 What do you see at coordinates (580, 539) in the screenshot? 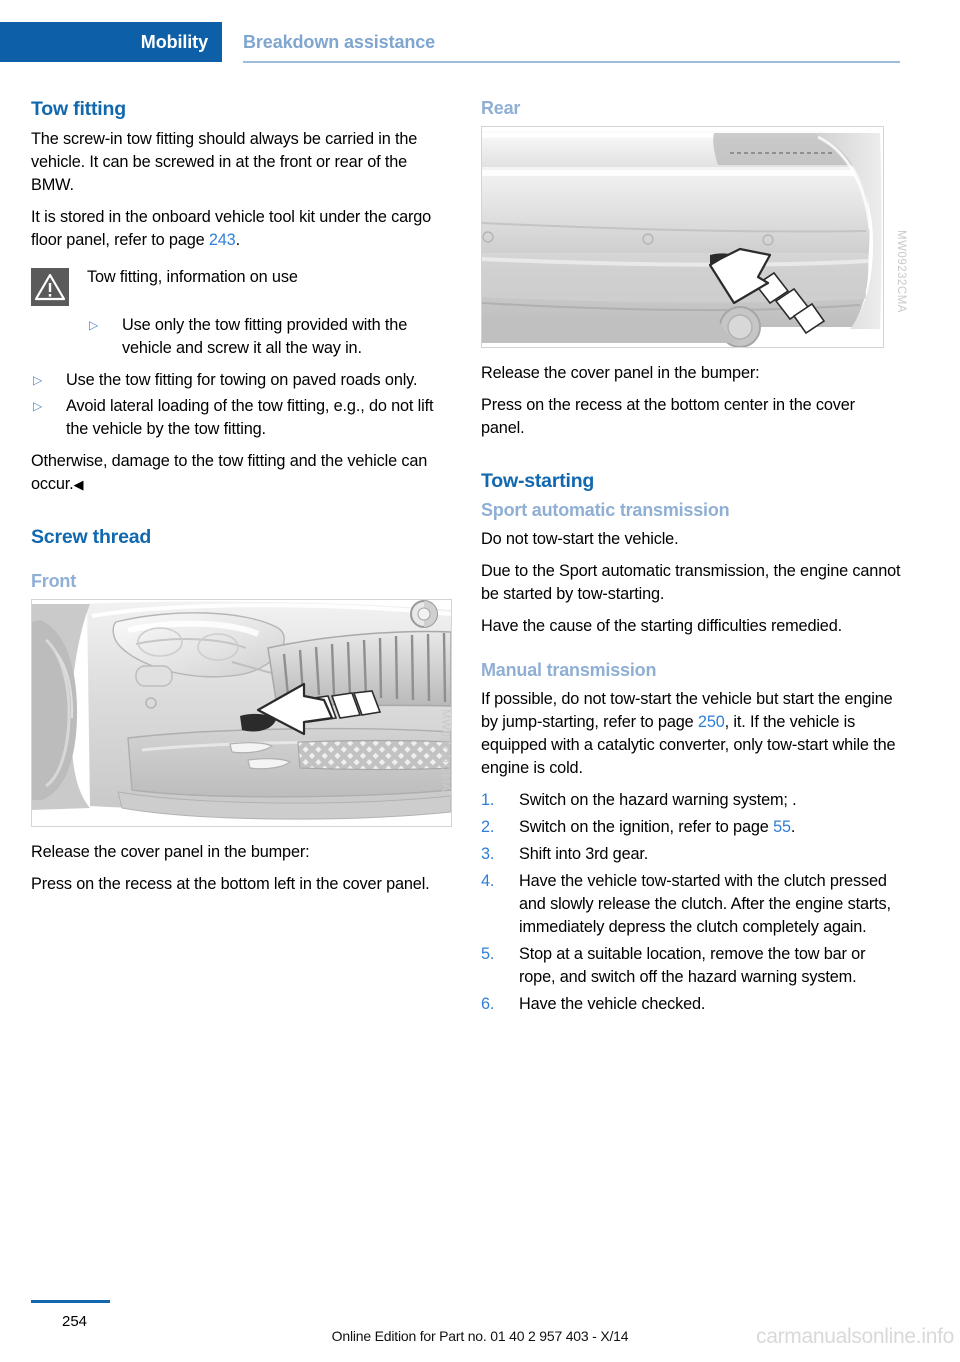
I see `paragraph-sport-no-tow-start: Do not tow-start the vehicle.` at bounding box center [580, 539].